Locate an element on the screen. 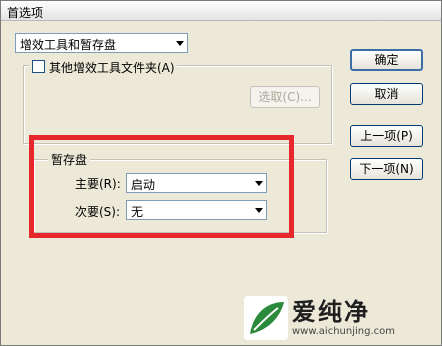 Image resolution: width=442 pixels, height=346 pixels. cancel-button: 取消 is located at coordinates (386, 94).